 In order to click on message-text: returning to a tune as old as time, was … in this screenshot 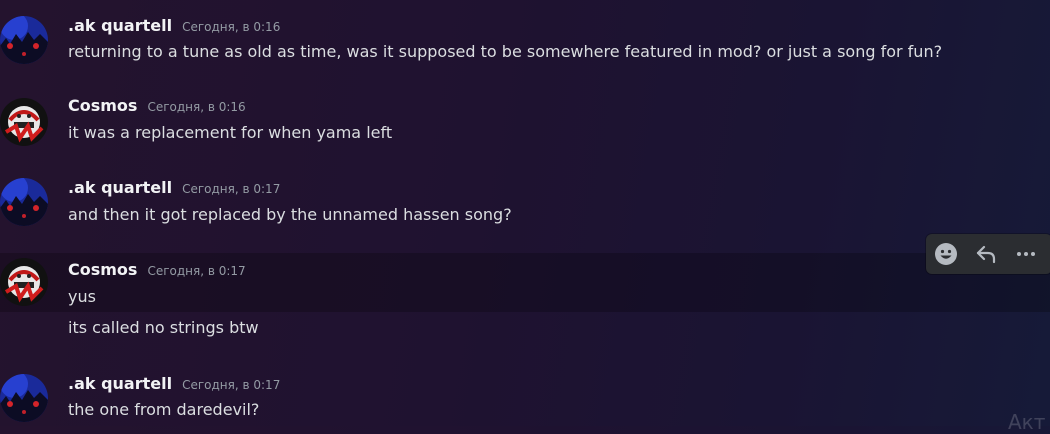, I will do `click(505, 51)`.